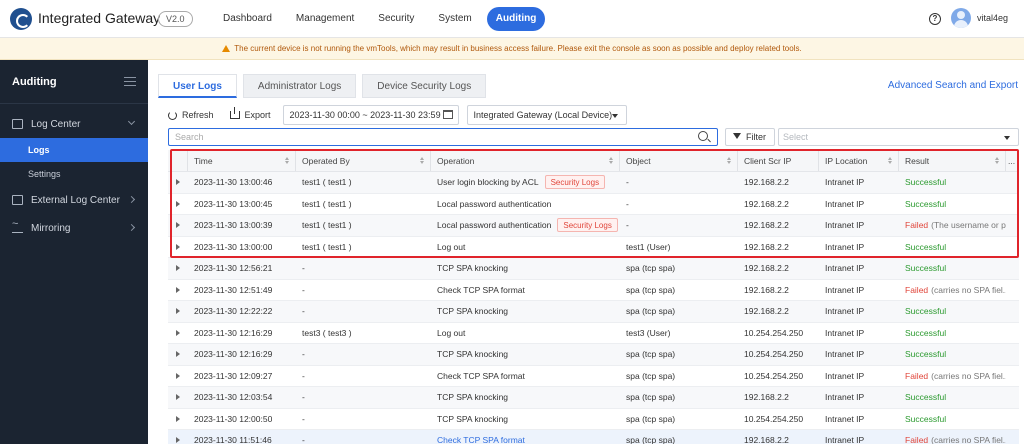 The image size is (1024, 444). What do you see at coordinates (778, 160) in the screenshot?
I see `column-header-client-ip: Client Scr IP` at bounding box center [778, 160].